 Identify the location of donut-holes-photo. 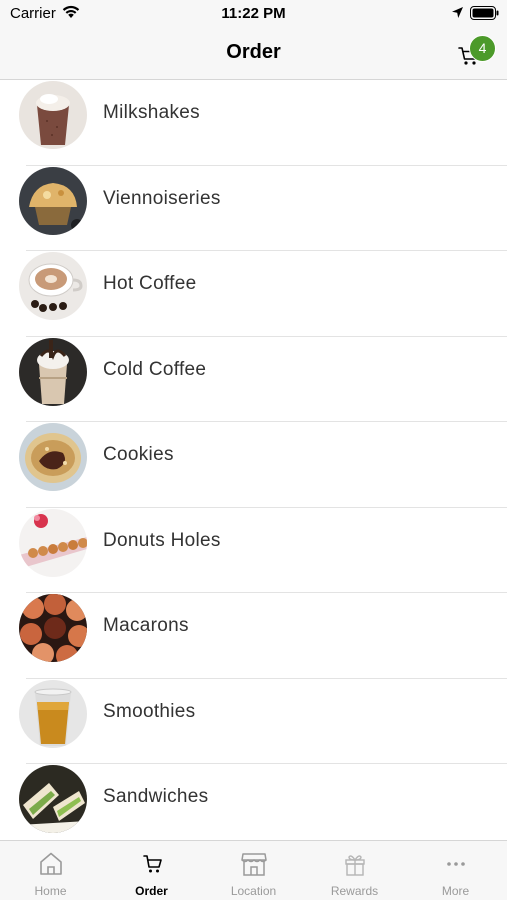
(53, 542).